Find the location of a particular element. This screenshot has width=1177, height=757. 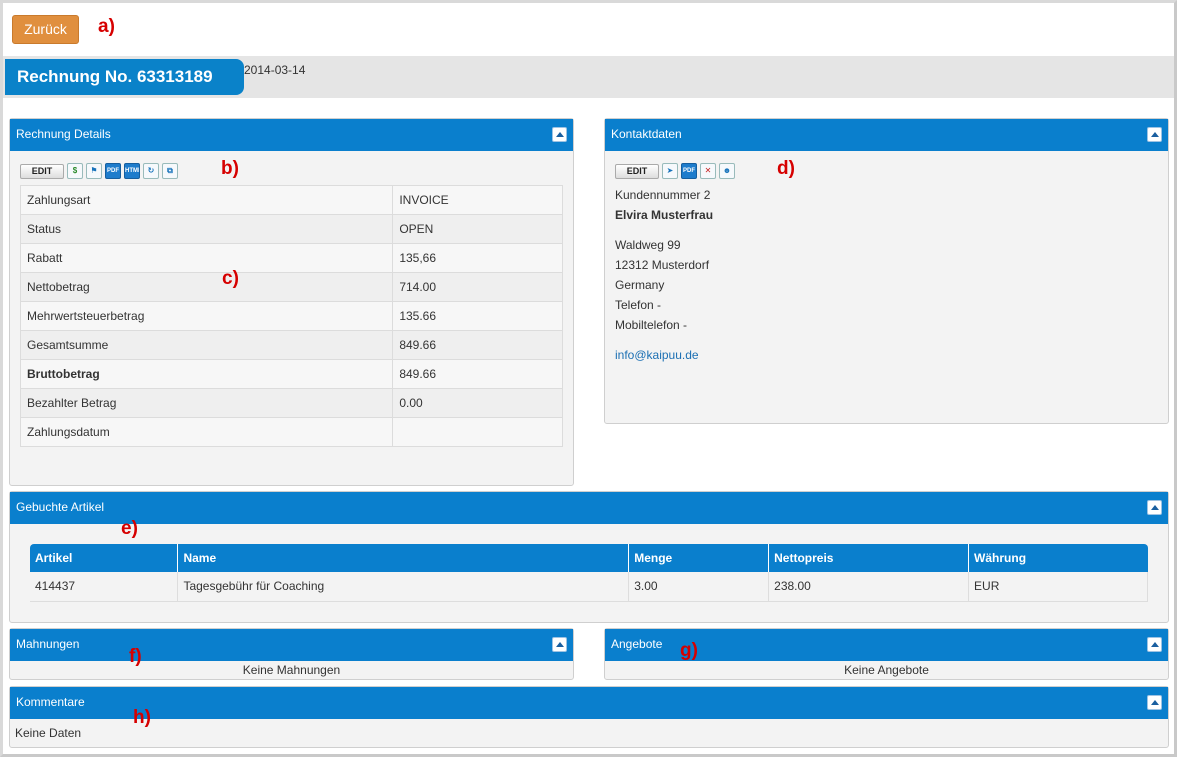

annotation-f: f) is located at coordinates (135, 656).